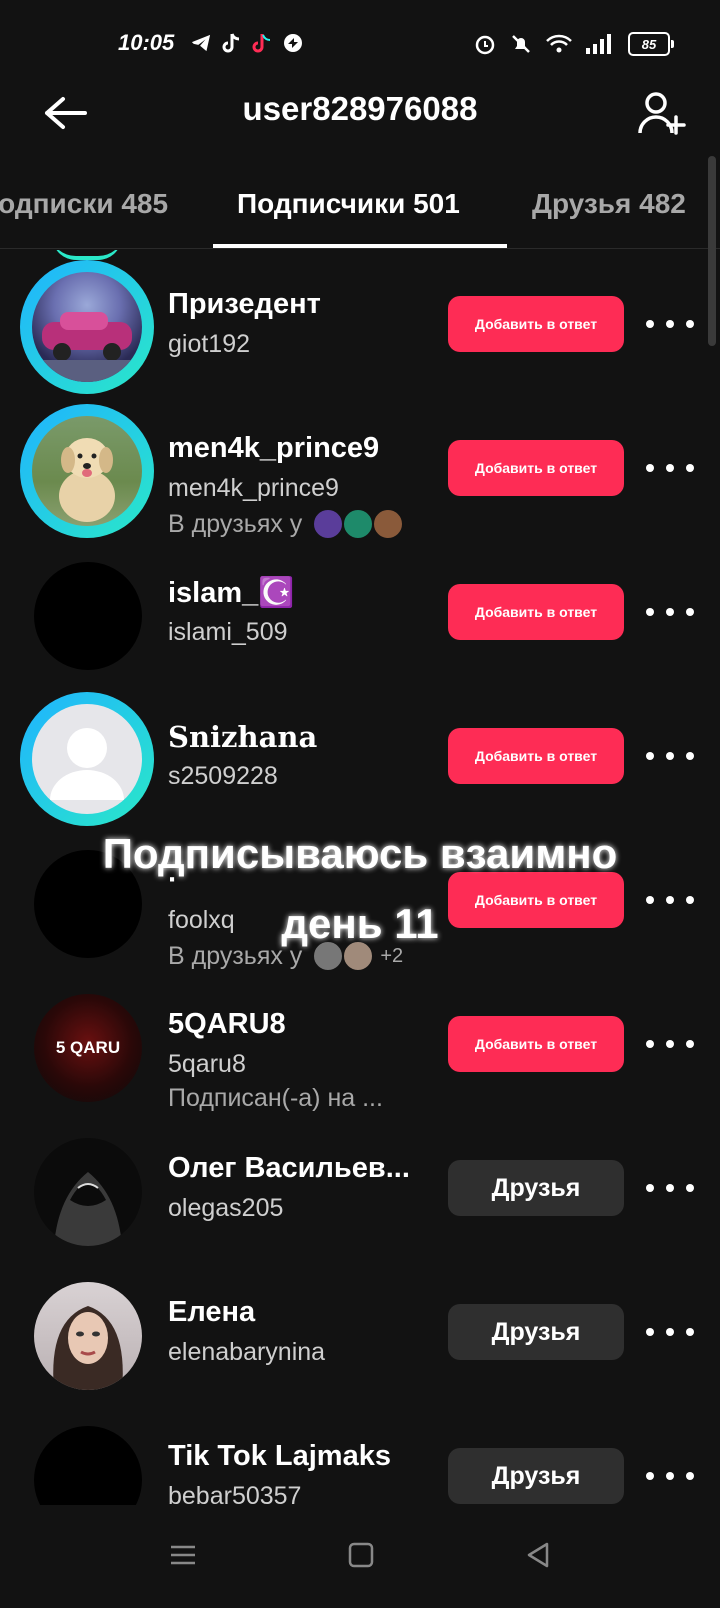  Describe the element at coordinates (84, 204) in the screenshot. I see `tab-following: Подписки 485` at that location.